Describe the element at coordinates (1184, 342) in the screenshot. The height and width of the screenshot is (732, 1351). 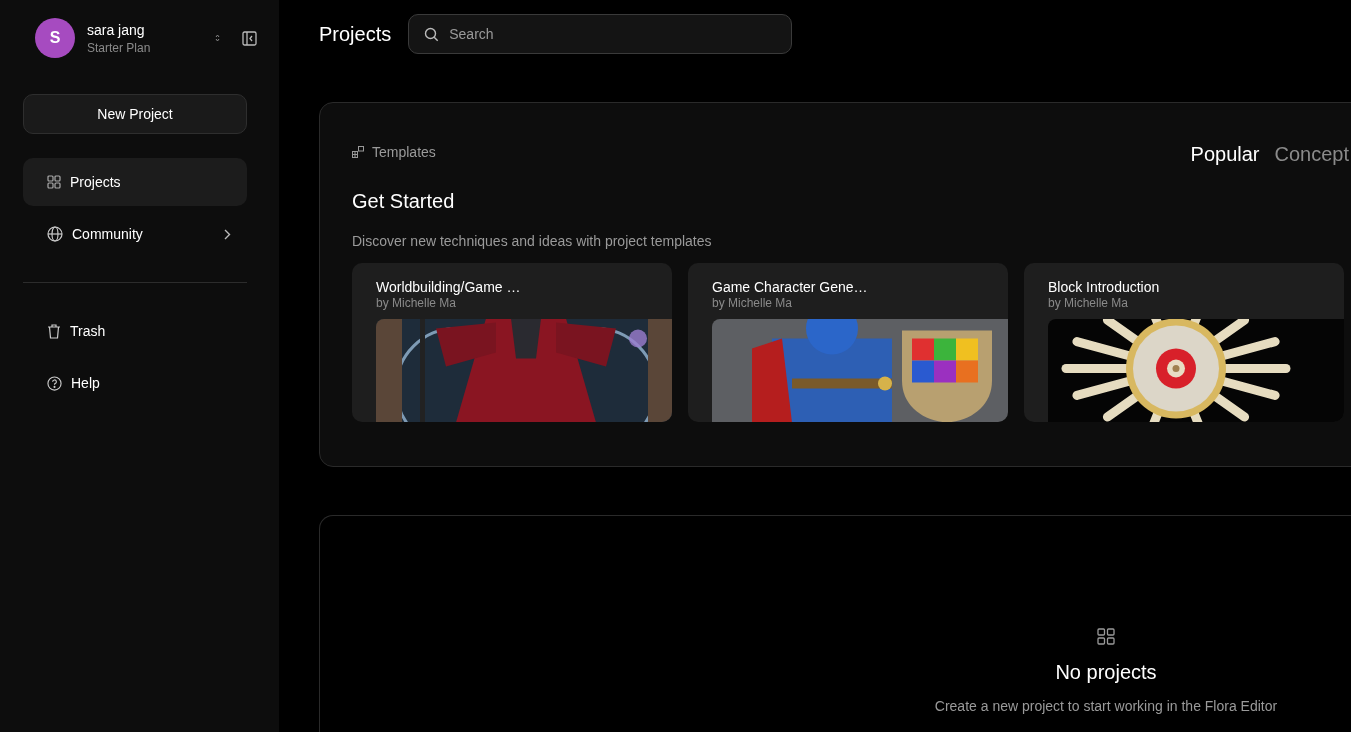
I see `template-card: Block Introduction by Michelle Ma` at that location.